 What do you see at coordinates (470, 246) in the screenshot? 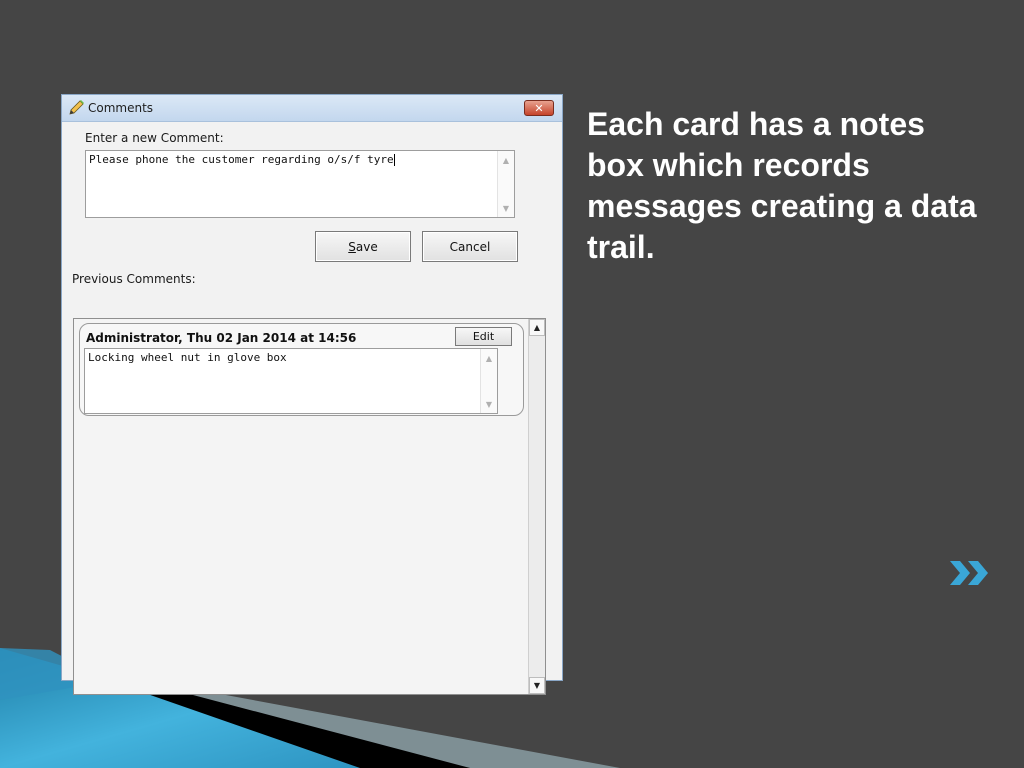
I see `cancel-button: Cancel` at bounding box center [470, 246].